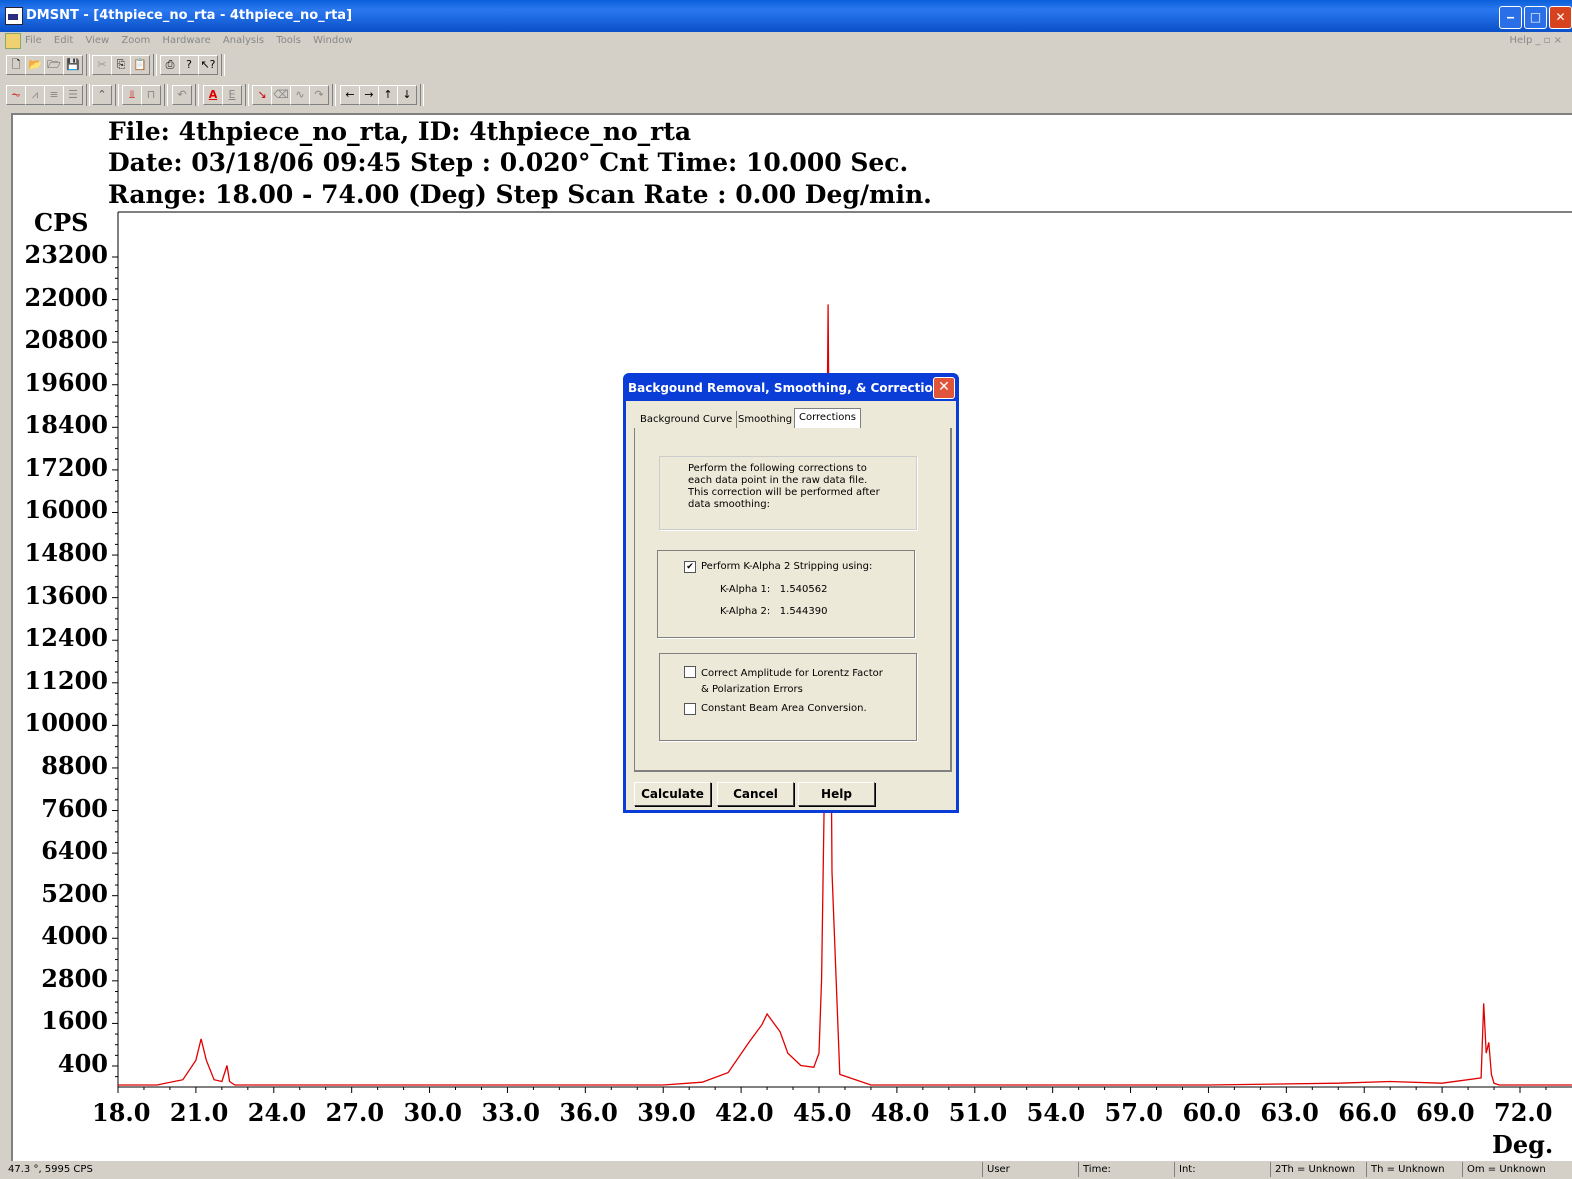  I want to click on lorentz-checkbox, so click(690, 672).